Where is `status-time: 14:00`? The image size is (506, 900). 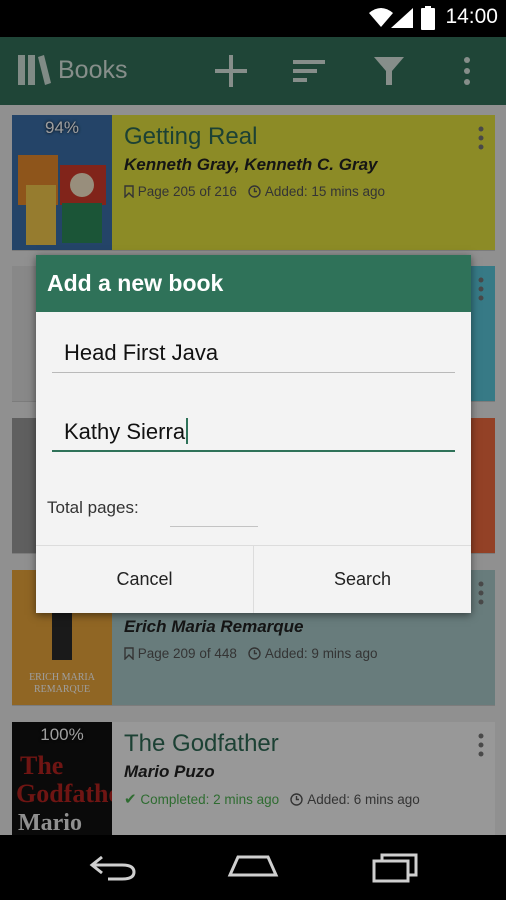
status-time: 14:00 is located at coordinates (471, 16).